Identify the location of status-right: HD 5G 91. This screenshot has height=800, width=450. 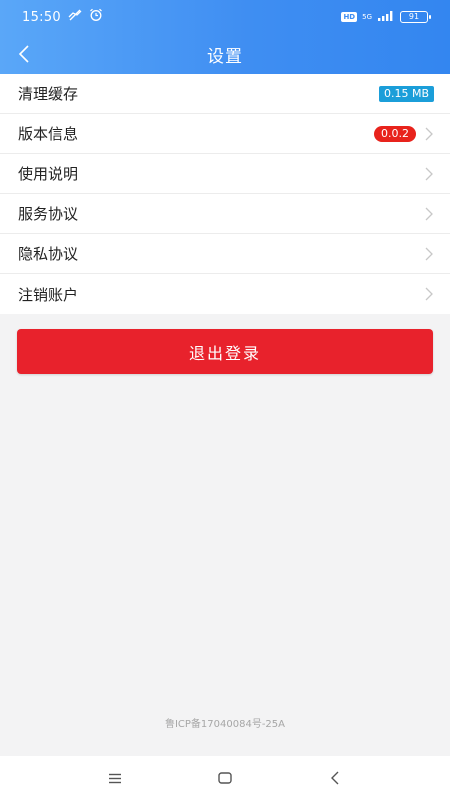
(386, 17).